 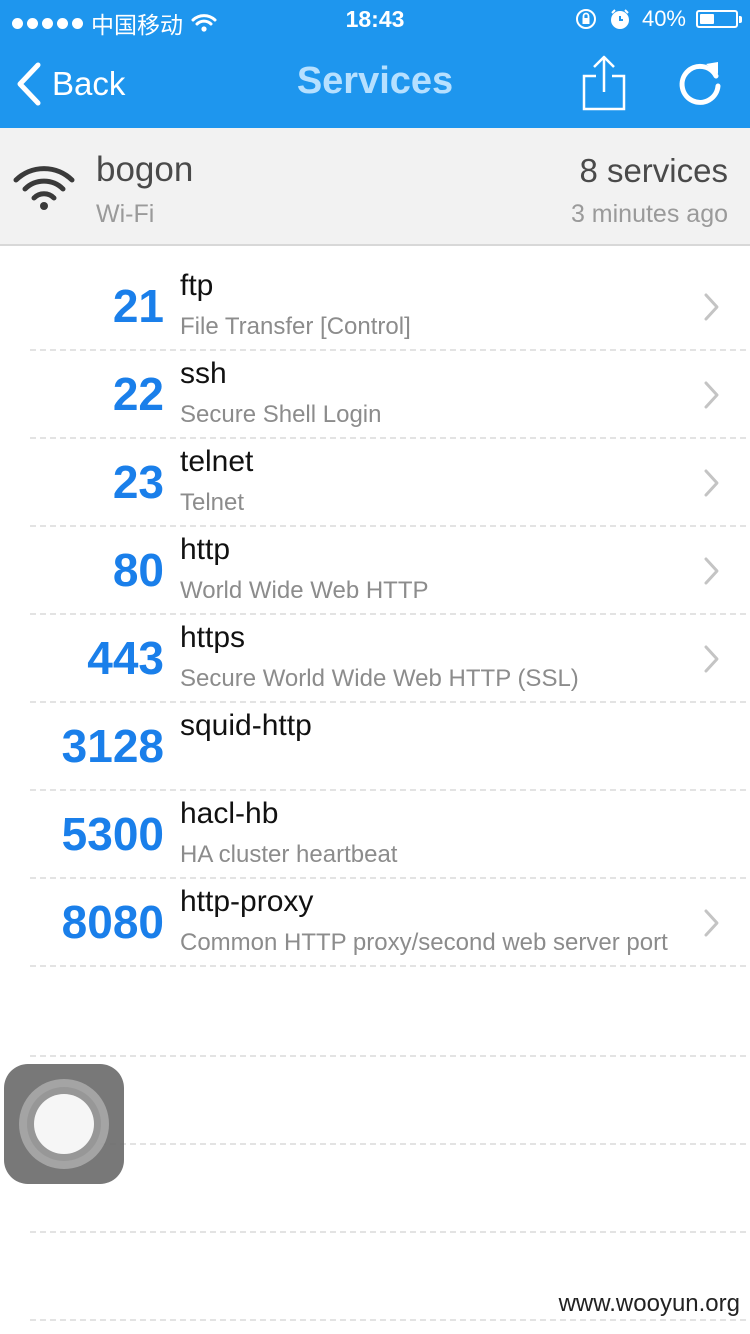 I want to click on service-row: 5300 hacl-hb HA cluster heartbeat, so click(x=375, y=835).